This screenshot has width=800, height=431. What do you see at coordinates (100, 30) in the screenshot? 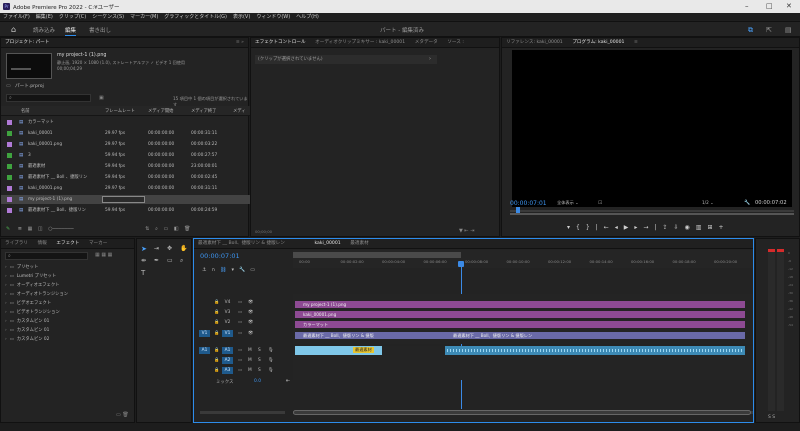
I see `workspace-export: 書き出し` at bounding box center [100, 30].